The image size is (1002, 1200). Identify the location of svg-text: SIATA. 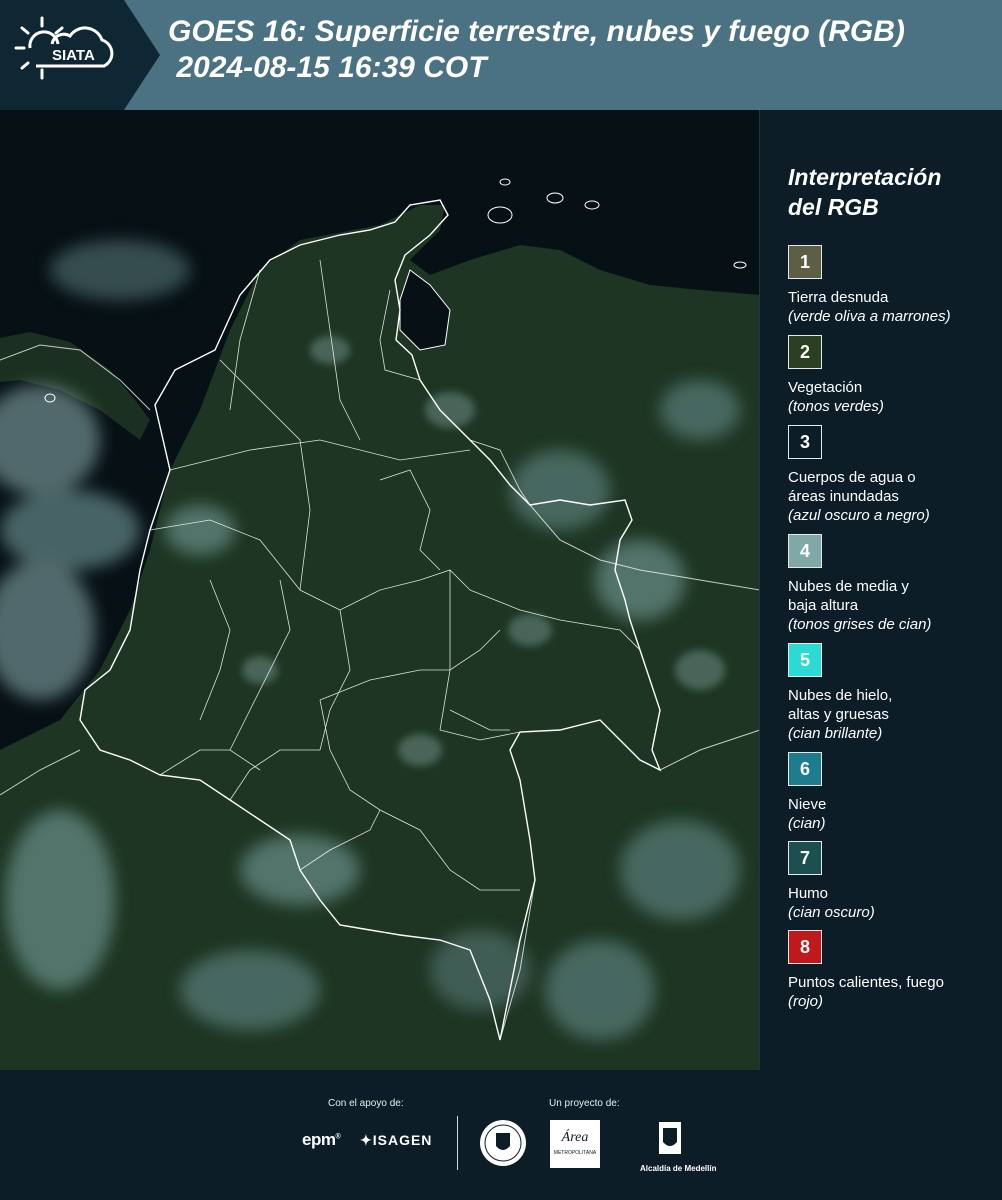
(73, 55).